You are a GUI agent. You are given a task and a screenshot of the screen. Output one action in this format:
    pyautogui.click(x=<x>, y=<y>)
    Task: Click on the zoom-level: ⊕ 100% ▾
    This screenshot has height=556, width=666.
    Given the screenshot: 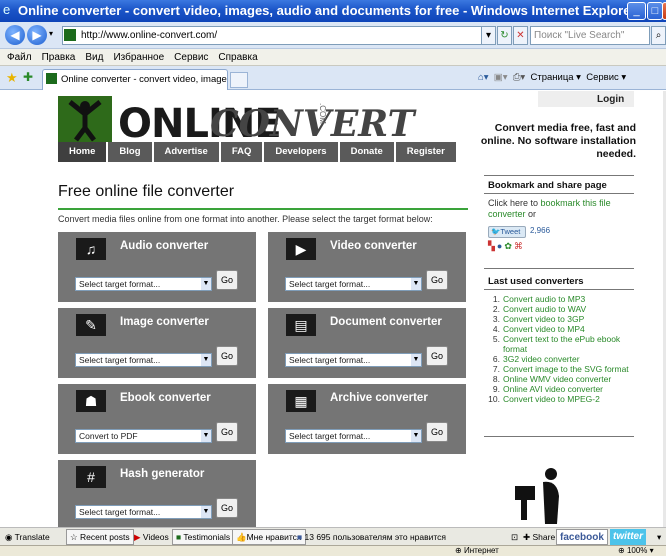 What is the action you would take?
    pyautogui.click(x=636, y=551)
    